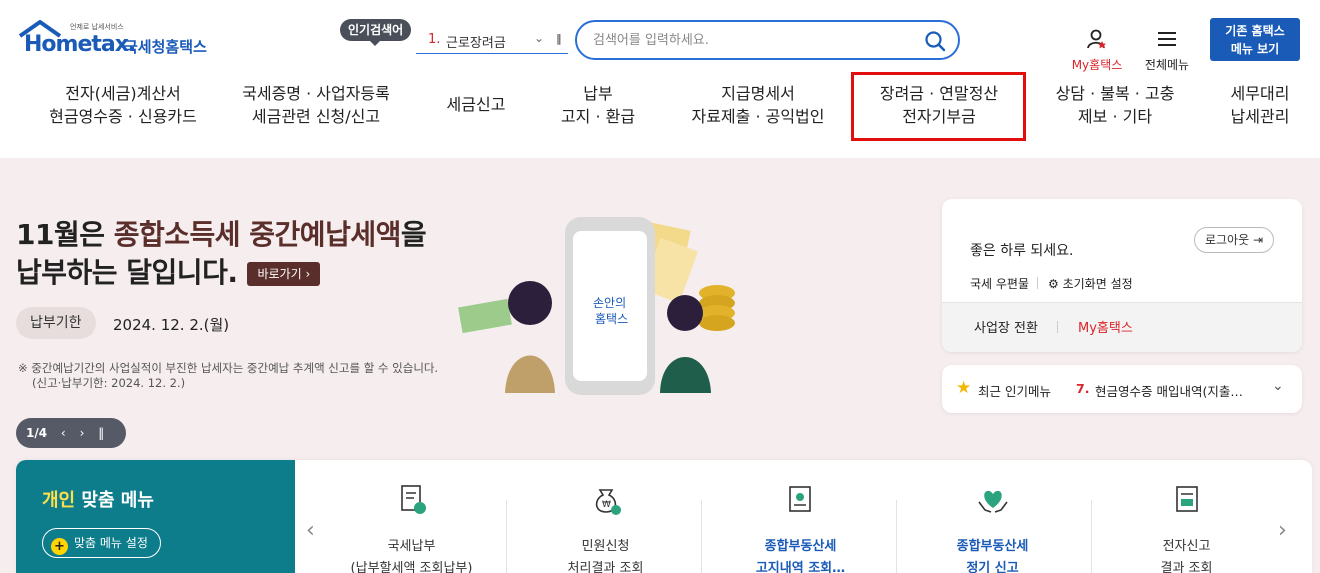 The width and height of the screenshot is (1320, 573). I want to click on recent-popular-label: 최근 인기메뉴, so click(1014, 391).